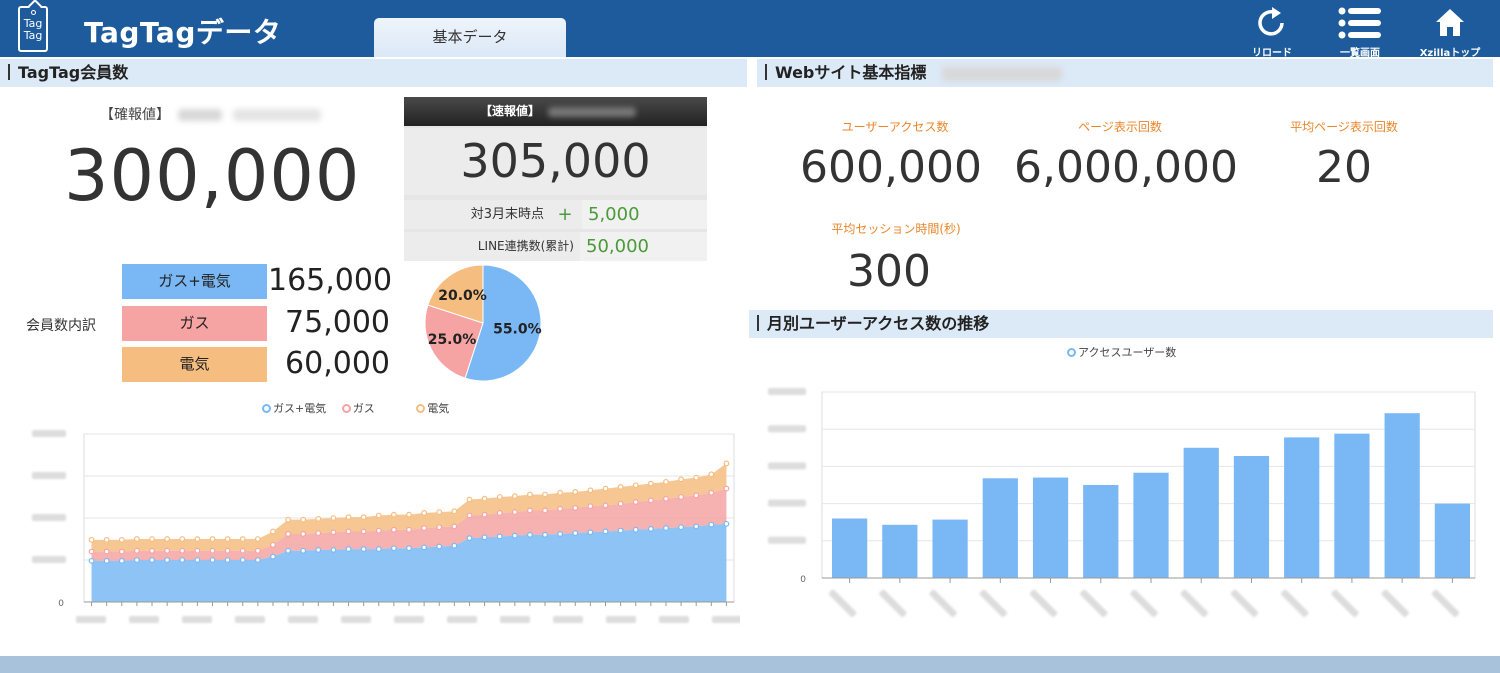  I want to click on line-linked-value: 50,000, so click(643, 246).